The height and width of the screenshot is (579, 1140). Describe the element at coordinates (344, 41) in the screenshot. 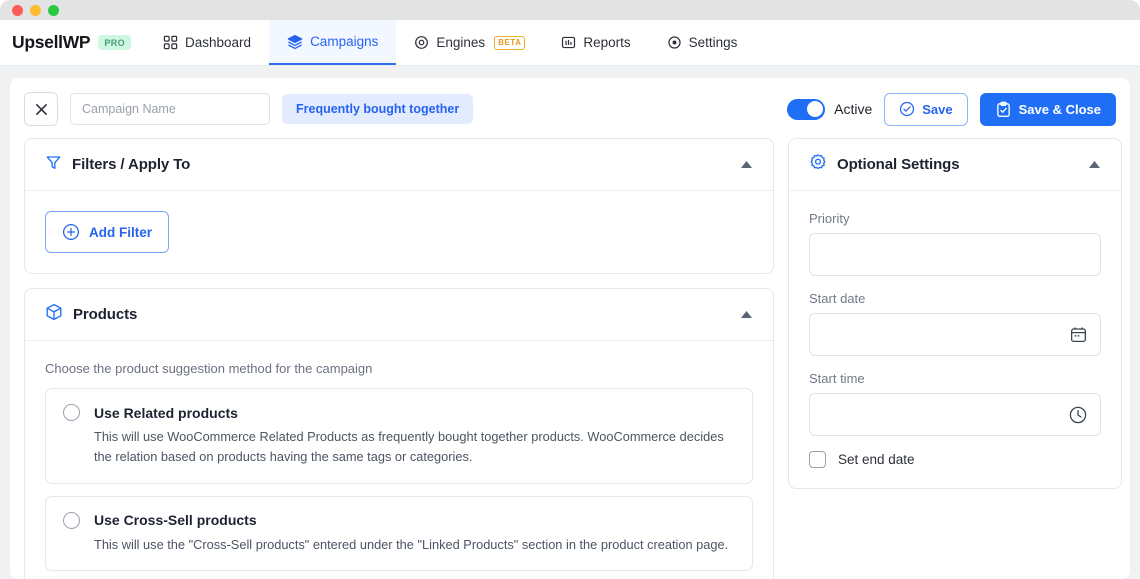

I see `nav-item-label: Campaigns` at that location.